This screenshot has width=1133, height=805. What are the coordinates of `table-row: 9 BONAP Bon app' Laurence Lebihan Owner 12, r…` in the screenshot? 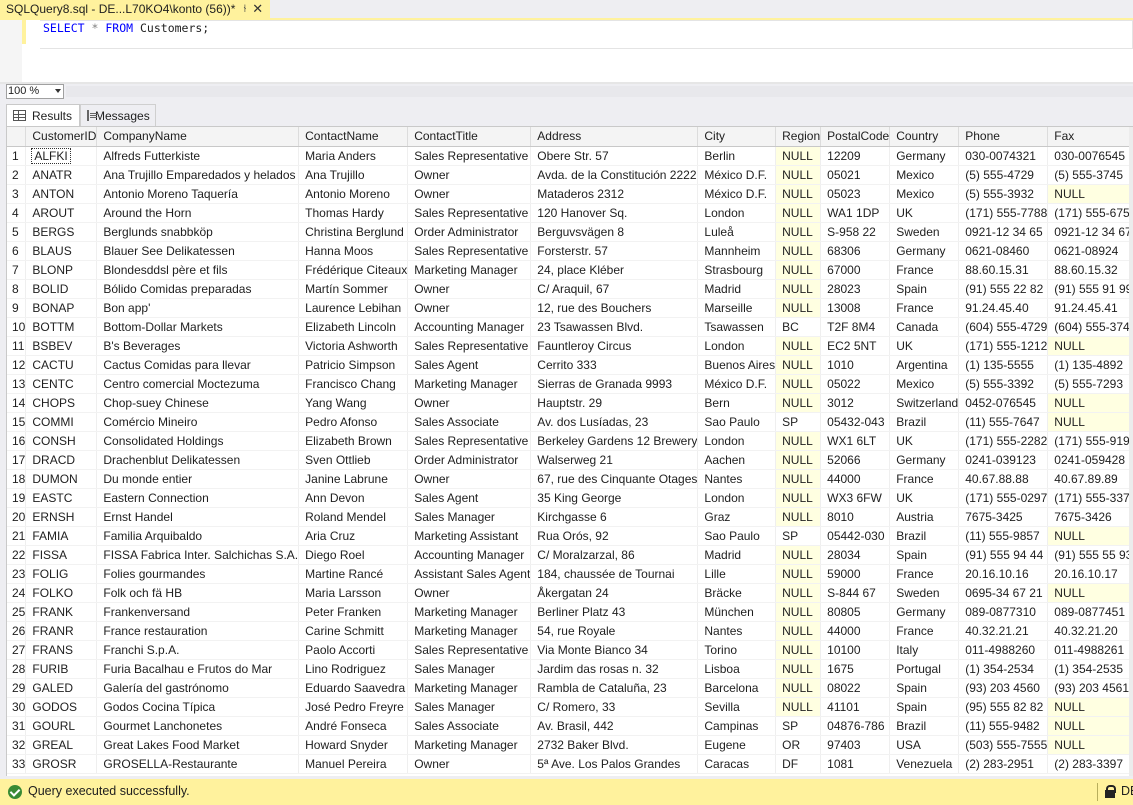 It's located at (570, 308).